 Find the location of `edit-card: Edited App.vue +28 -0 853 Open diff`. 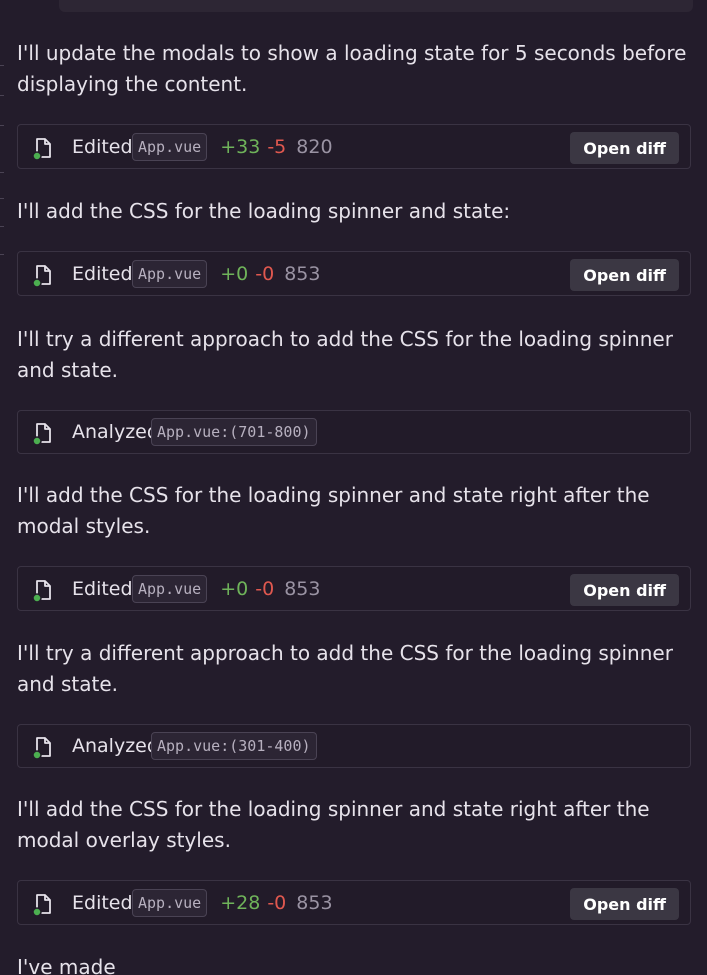

edit-card: Edited App.vue +28 -0 853 Open diff is located at coordinates (354, 902).